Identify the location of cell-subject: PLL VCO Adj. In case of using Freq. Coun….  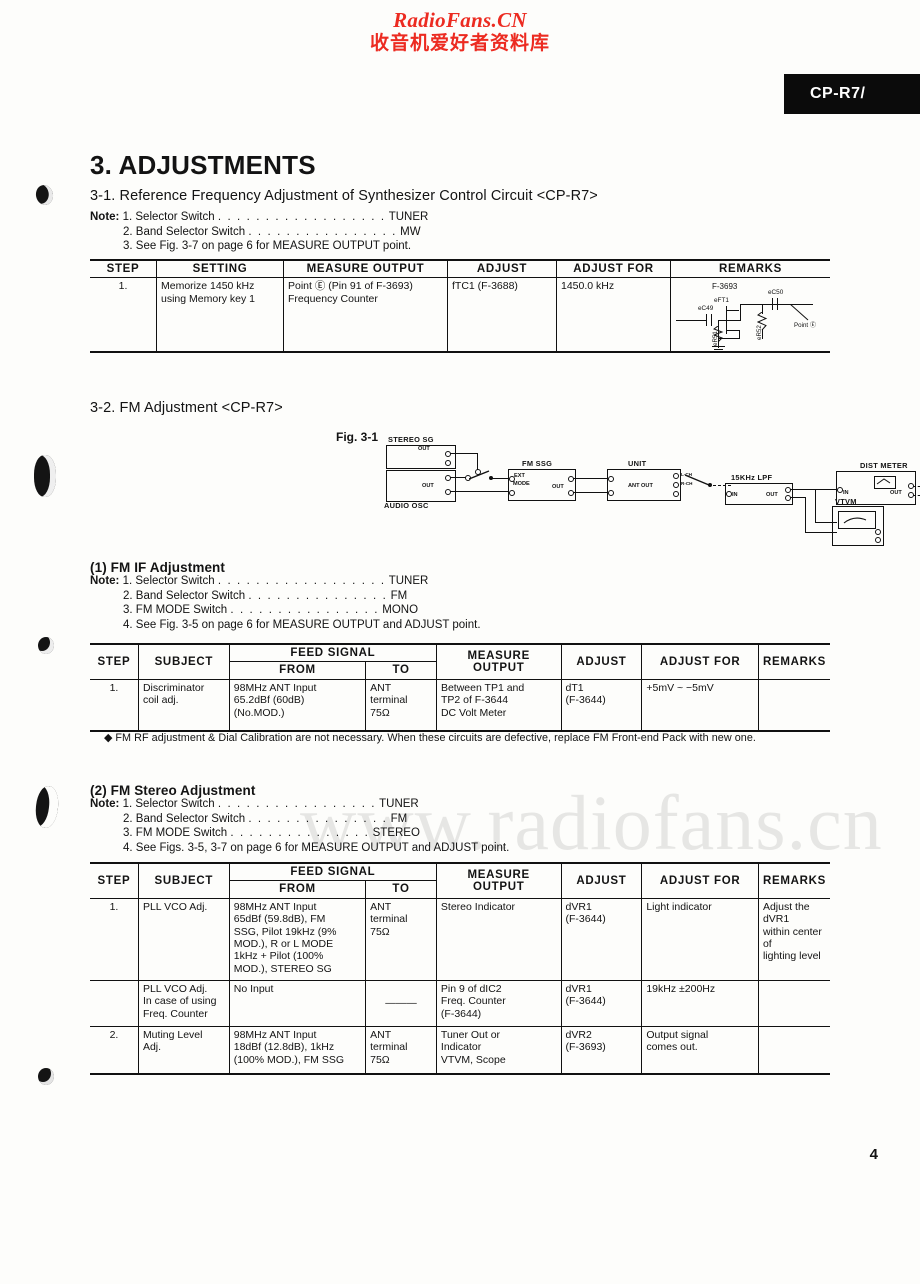
(183, 1003).